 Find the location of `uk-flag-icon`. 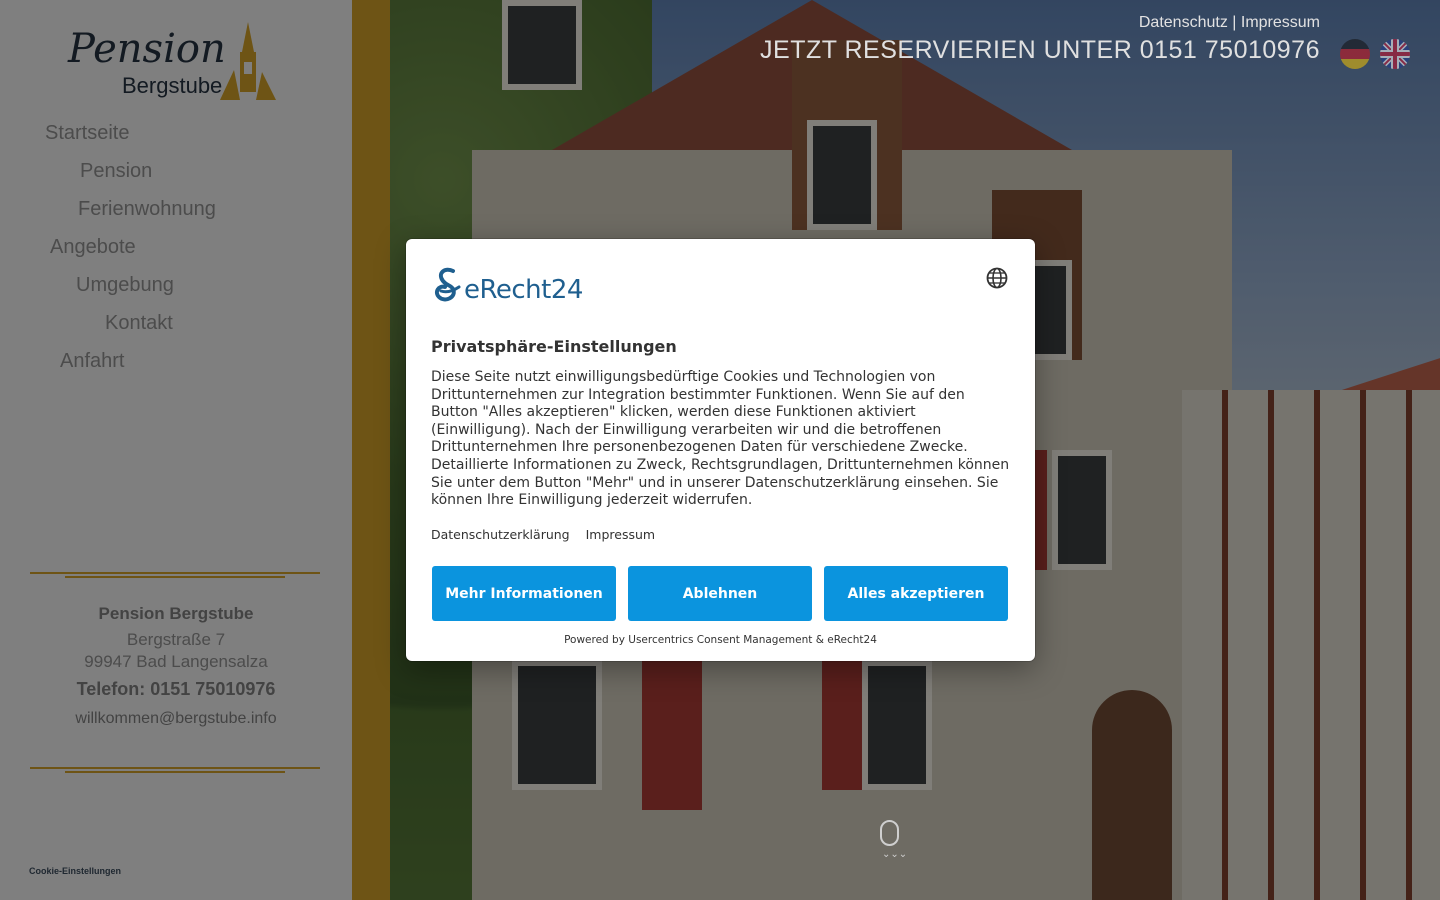

uk-flag-icon is located at coordinates (1395, 54).